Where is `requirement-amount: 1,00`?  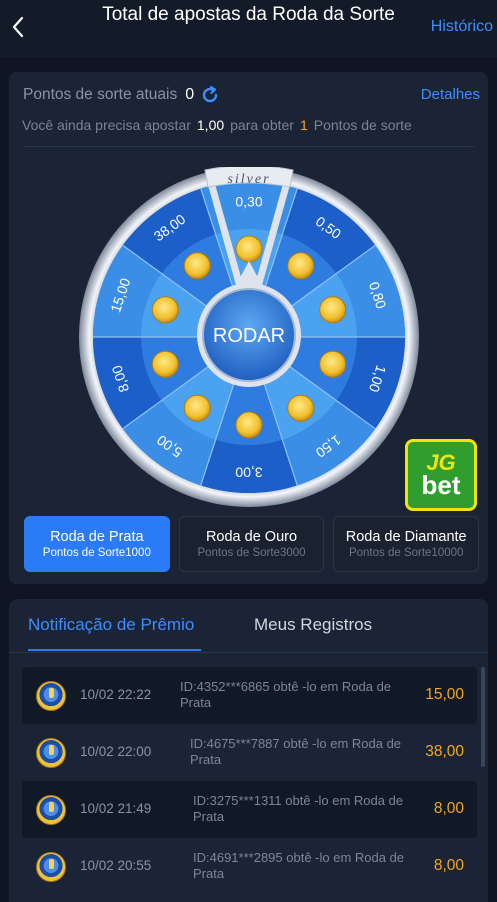 requirement-amount: 1,00 is located at coordinates (210, 125).